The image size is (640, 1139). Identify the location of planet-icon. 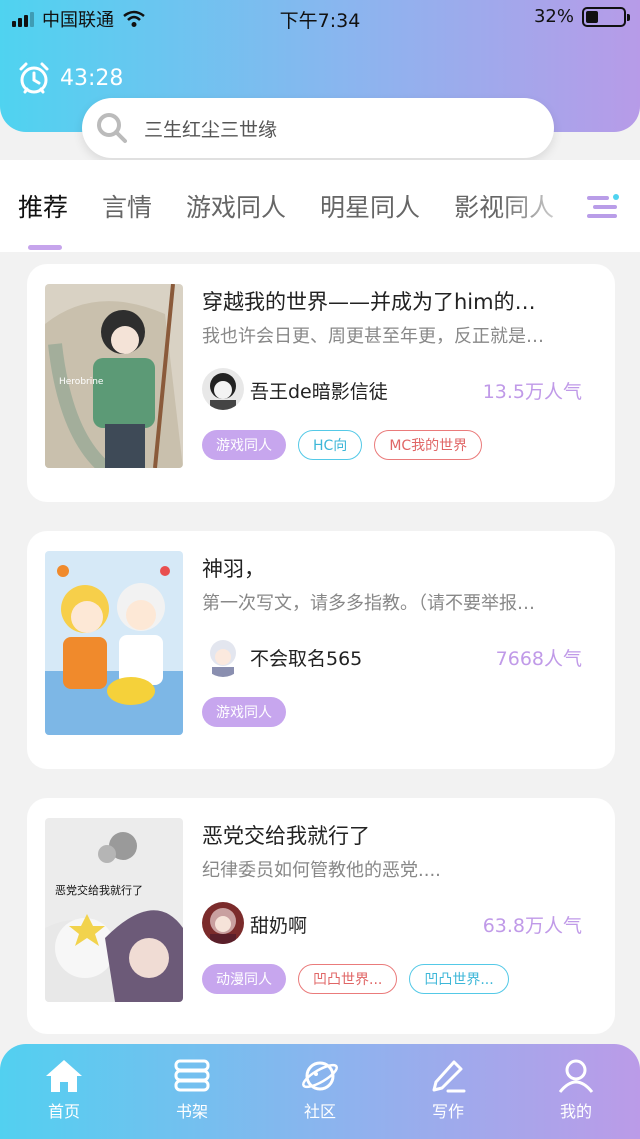
(320, 1076).